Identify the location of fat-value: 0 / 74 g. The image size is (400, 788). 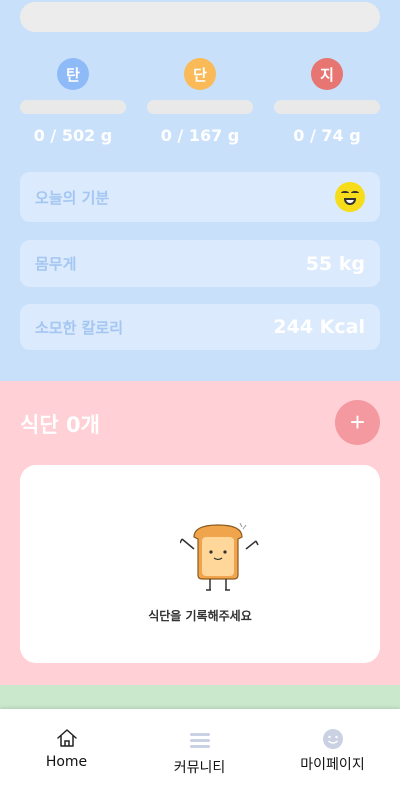
(327, 135).